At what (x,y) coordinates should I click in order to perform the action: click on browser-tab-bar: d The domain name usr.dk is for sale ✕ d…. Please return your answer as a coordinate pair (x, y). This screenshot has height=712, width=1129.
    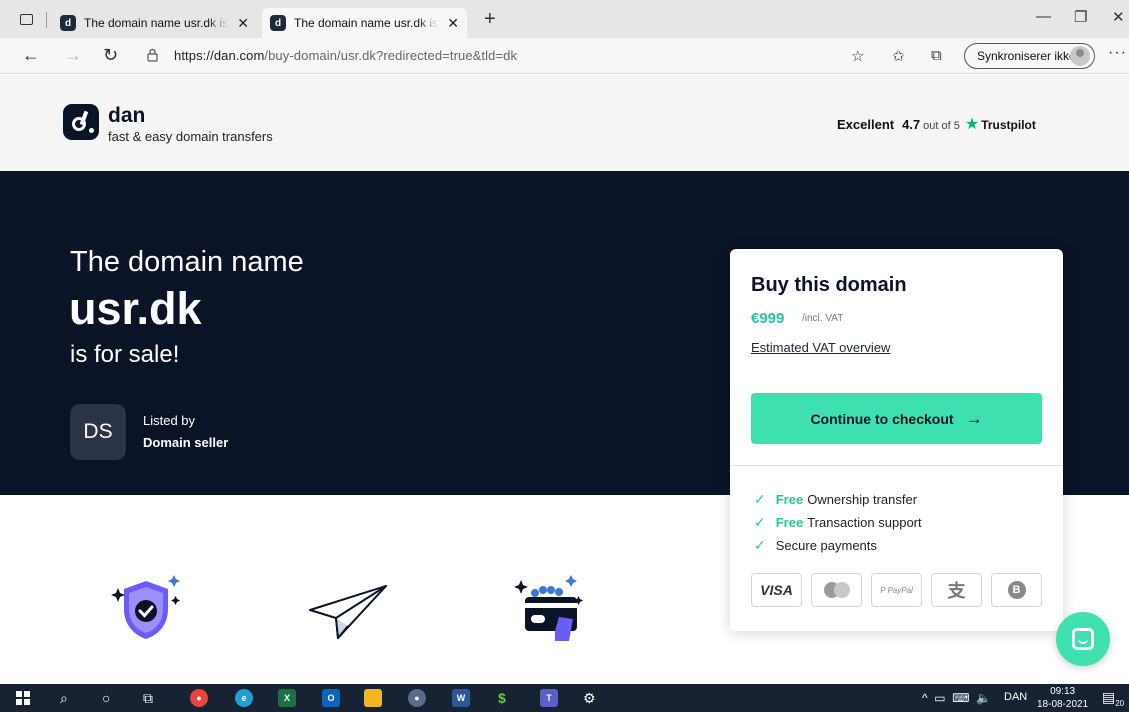
    Looking at the image, I should click on (564, 19).